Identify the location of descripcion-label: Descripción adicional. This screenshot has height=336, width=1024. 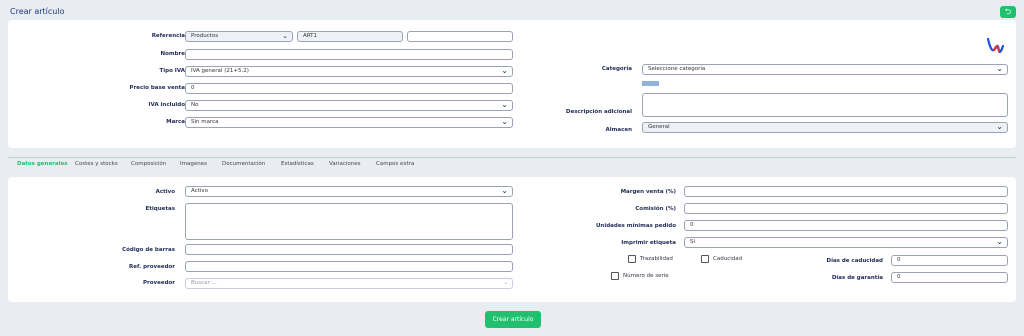
(598, 112).